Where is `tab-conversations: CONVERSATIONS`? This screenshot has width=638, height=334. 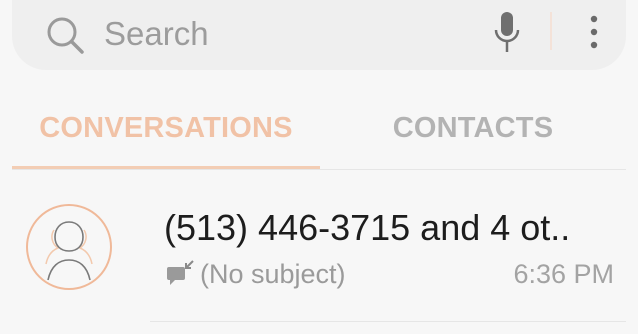 tab-conversations: CONVERSATIONS is located at coordinates (166, 130).